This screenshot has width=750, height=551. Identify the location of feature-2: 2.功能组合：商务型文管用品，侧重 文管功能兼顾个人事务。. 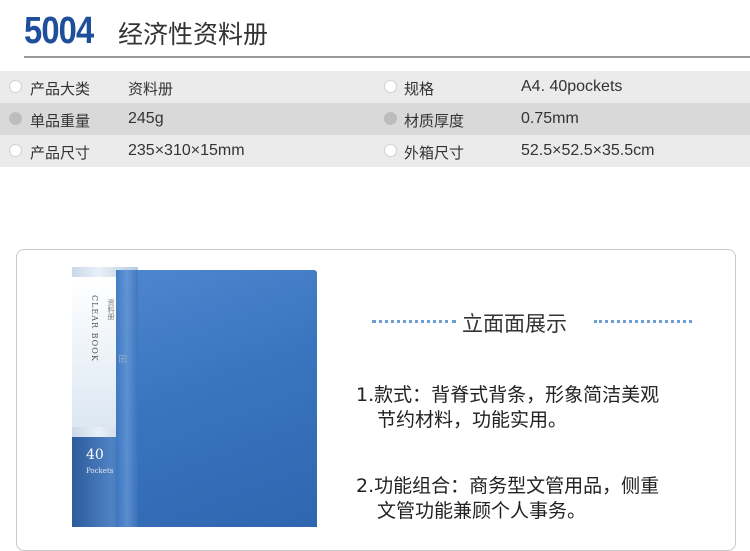
(536, 499).